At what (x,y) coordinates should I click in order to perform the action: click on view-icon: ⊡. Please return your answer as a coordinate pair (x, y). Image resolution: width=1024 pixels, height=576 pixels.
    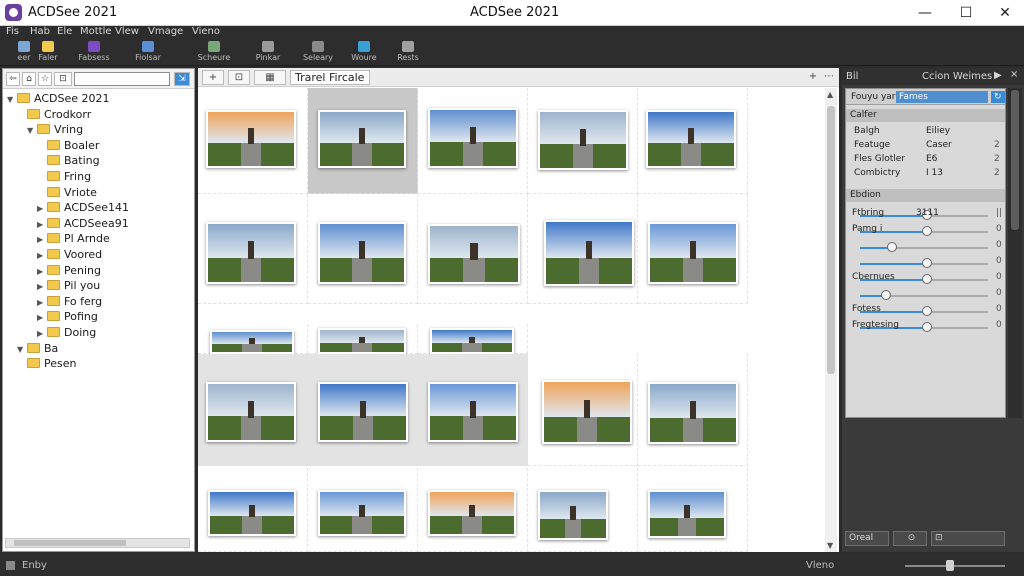
    Looking at the image, I should click on (63, 79).